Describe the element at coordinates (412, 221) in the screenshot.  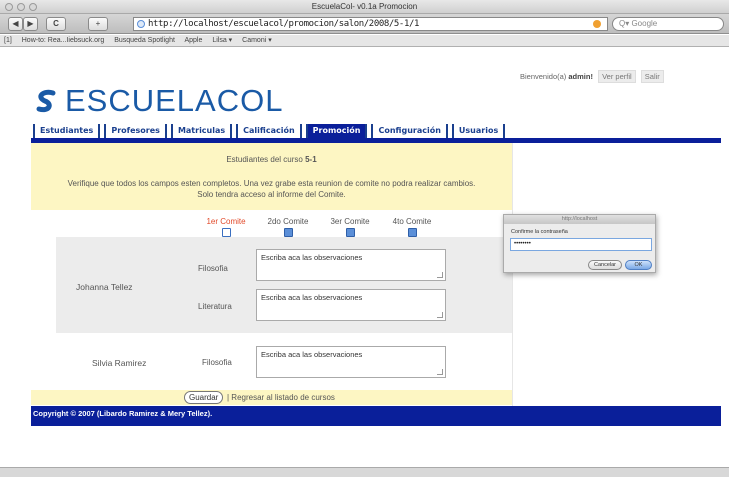
I see `comite-label: 4to Comite` at that location.